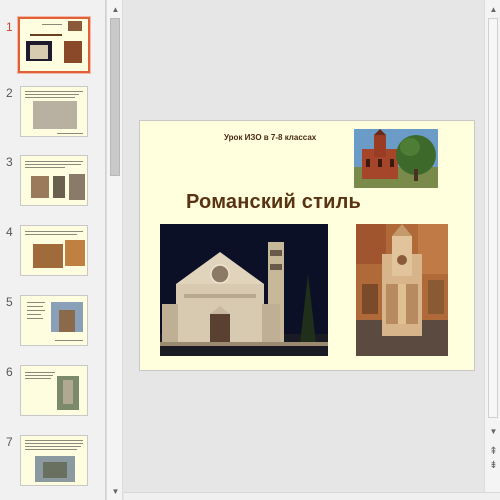  I want to click on previous-slide-icon: ⇞, so click(493, 451).